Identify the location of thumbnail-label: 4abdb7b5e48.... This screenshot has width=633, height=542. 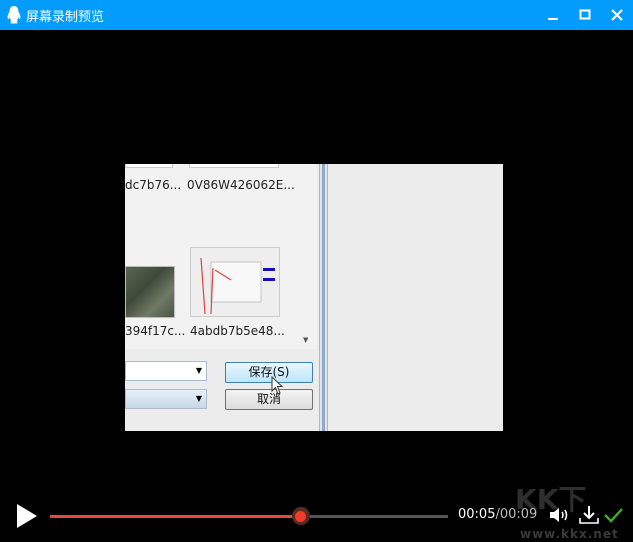
(237, 331).